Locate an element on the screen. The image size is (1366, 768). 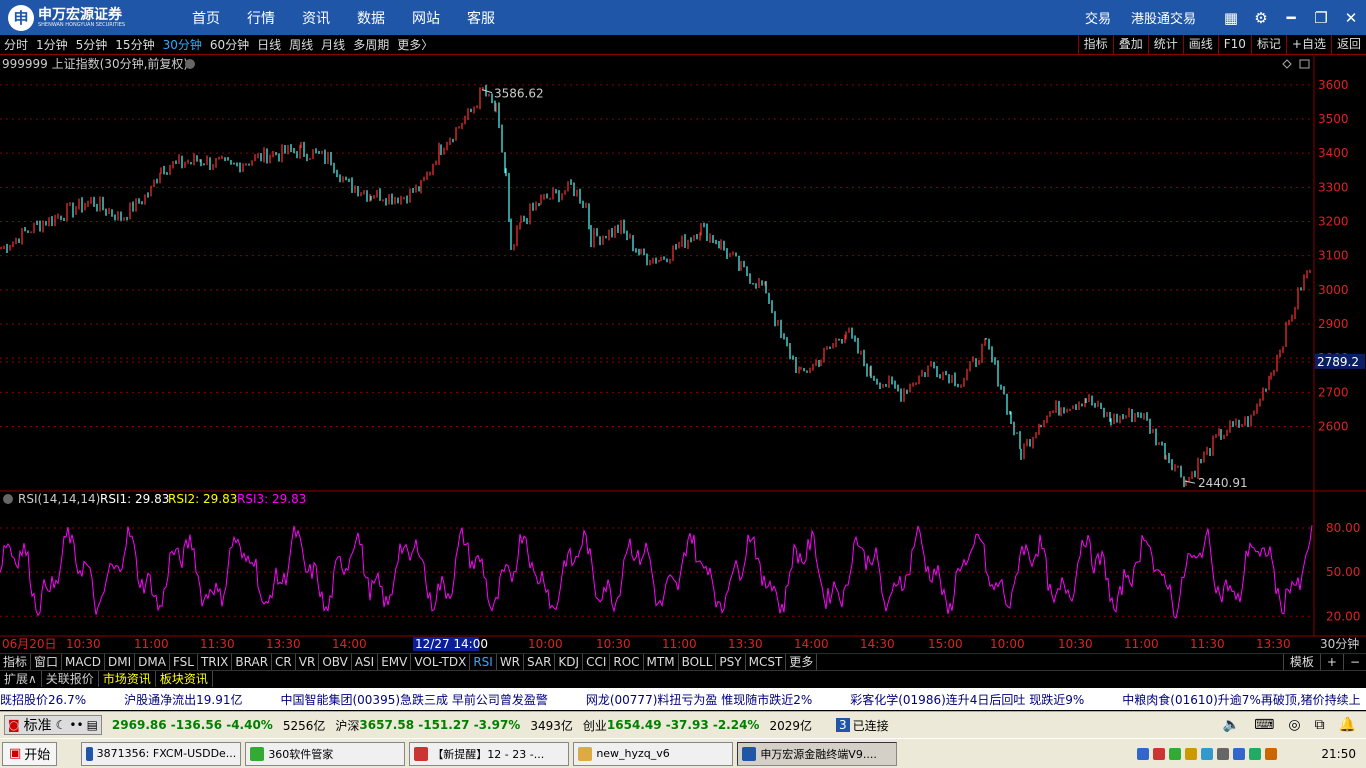
indicator-tab: WR is located at coordinates (511, 662).